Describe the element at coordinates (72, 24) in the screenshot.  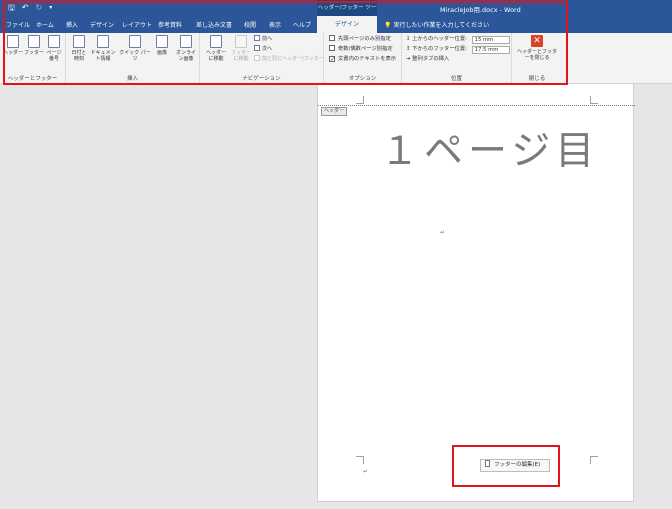
I see `tab-insert: 挿入` at that location.